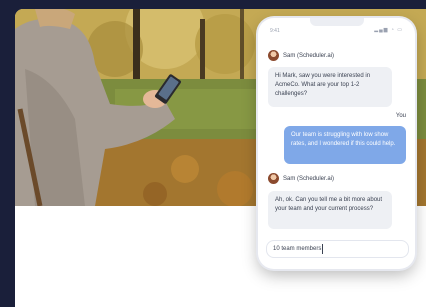 The image size is (426, 307). Describe the element at coordinates (323, 249) in the screenshot. I see `text-caret` at that location.